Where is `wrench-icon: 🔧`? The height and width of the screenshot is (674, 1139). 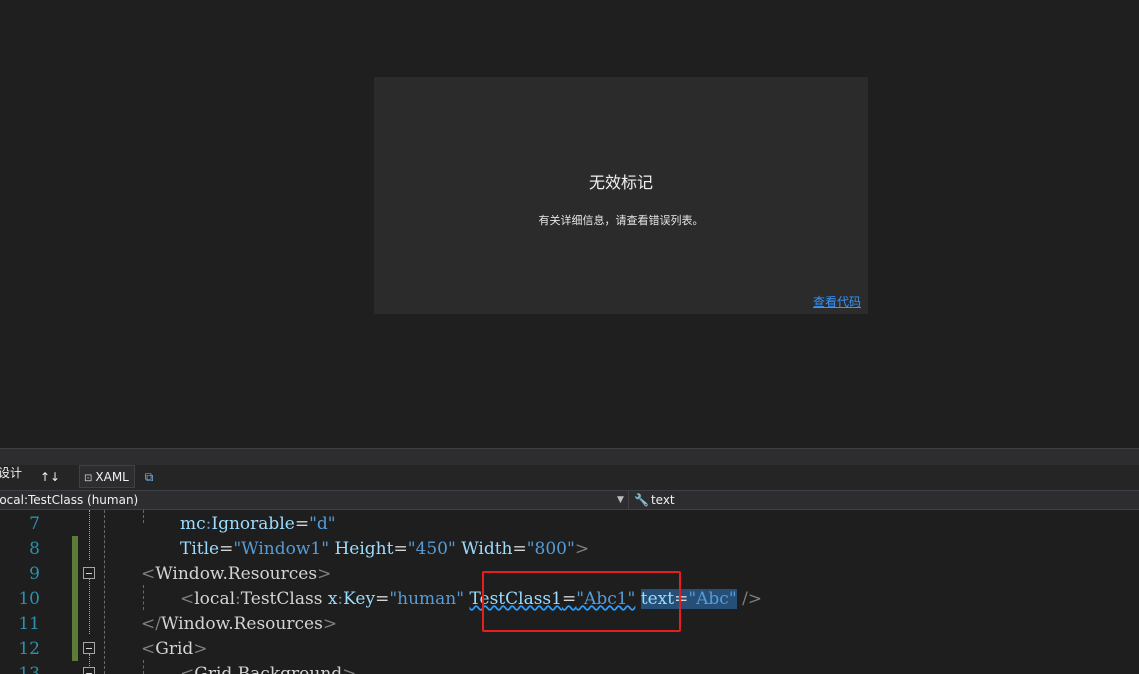 wrench-icon: 🔧 is located at coordinates (641, 500).